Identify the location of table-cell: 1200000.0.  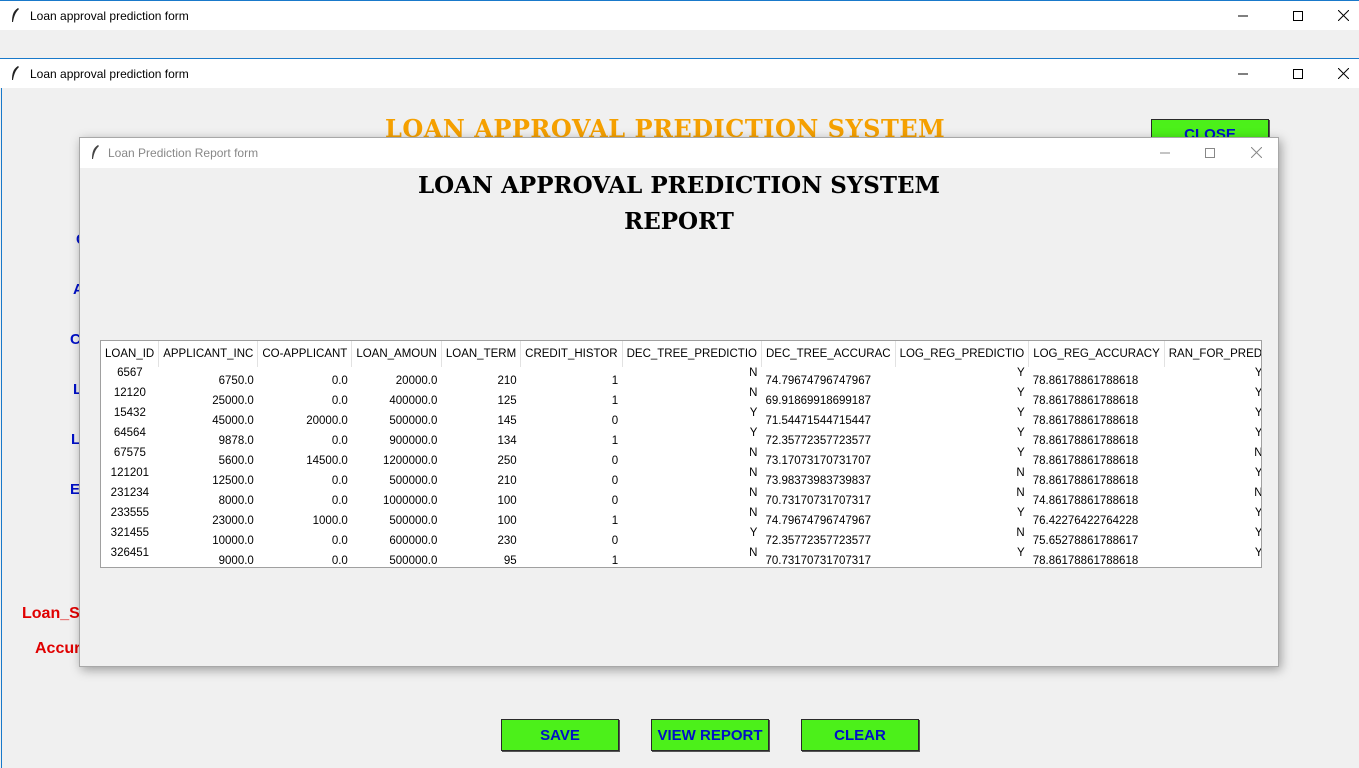
(410, 461).